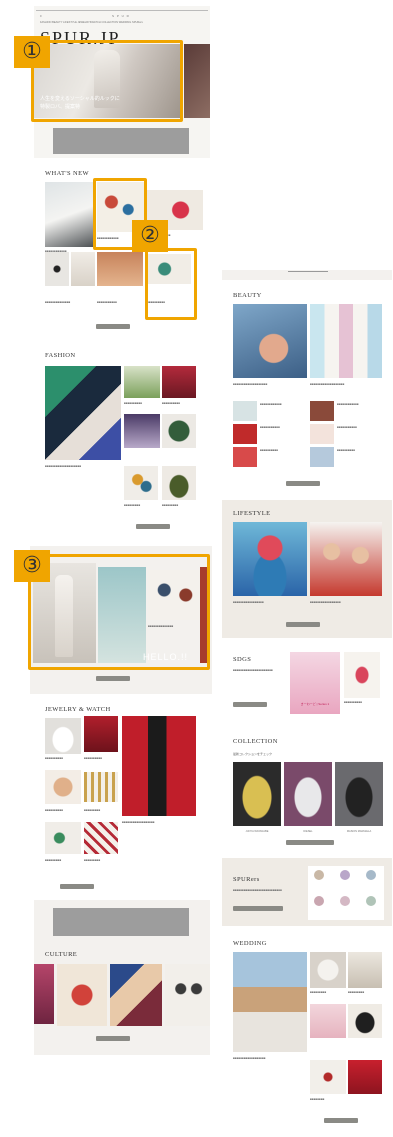  What do you see at coordinates (250, 704) in the screenshot?
I see `sdgs-more-button` at bounding box center [250, 704].